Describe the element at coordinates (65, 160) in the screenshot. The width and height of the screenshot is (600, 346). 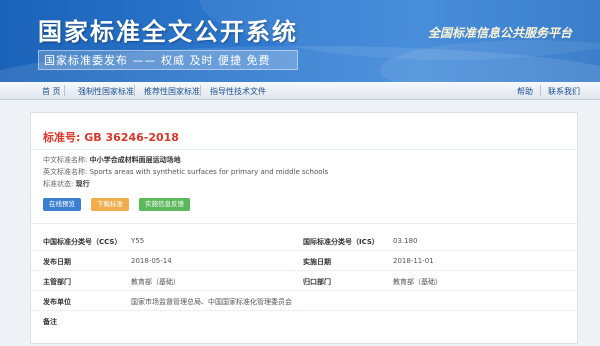
I see `cn-name-label: 中文标准名称:` at that location.